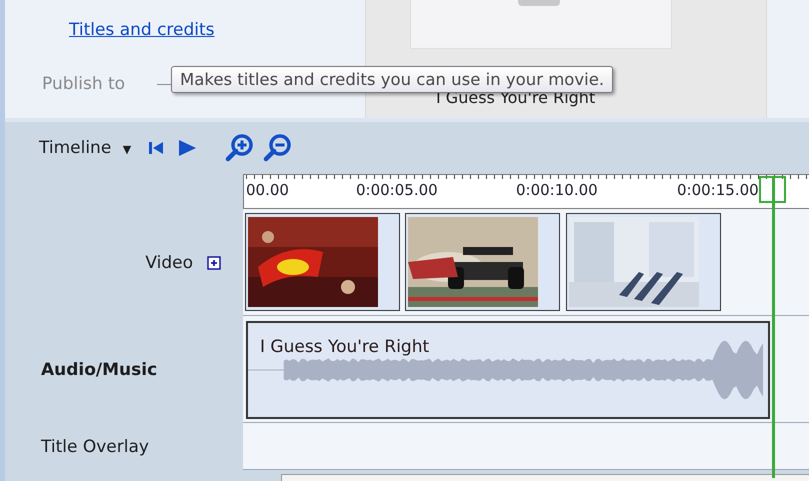 The height and width of the screenshot is (481, 809). Describe the element at coordinates (557, 190) in the screenshot. I see `ruler-label: 0:00:10.00` at that location.